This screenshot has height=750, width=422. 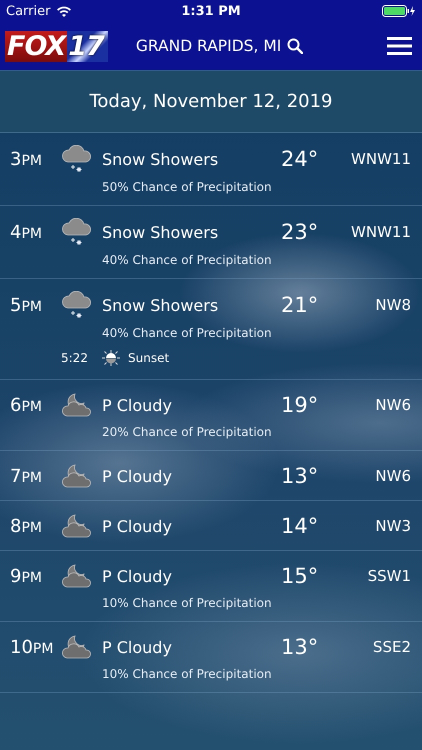 What do you see at coordinates (300, 405) in the screenshot?
I see `temperature: 19°` at bounding box center [300, 405].